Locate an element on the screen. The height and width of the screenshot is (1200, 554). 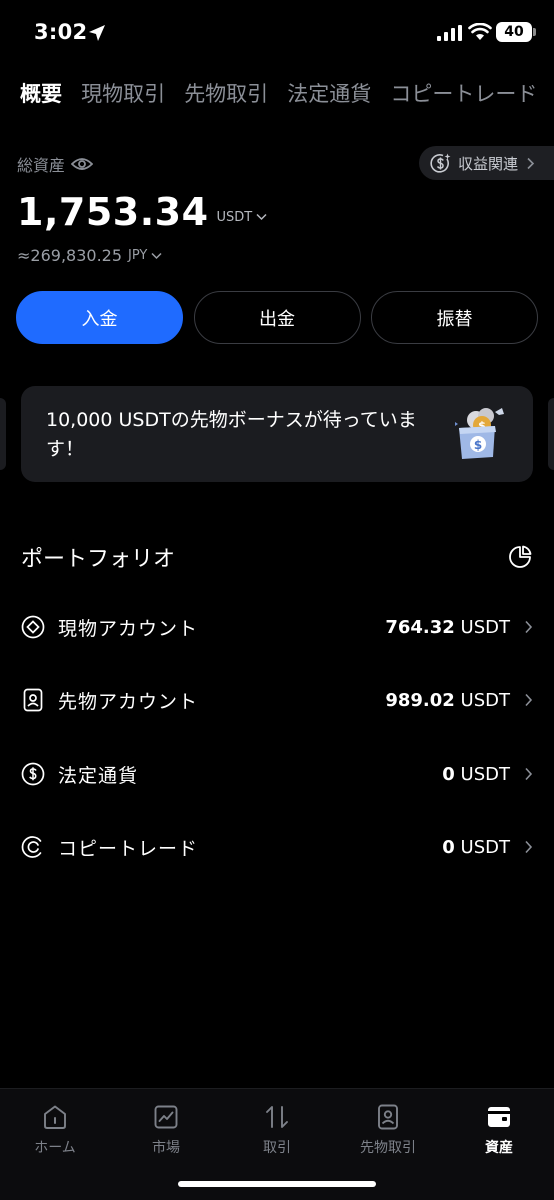
battery-tip is located at coordinates (534, 32).